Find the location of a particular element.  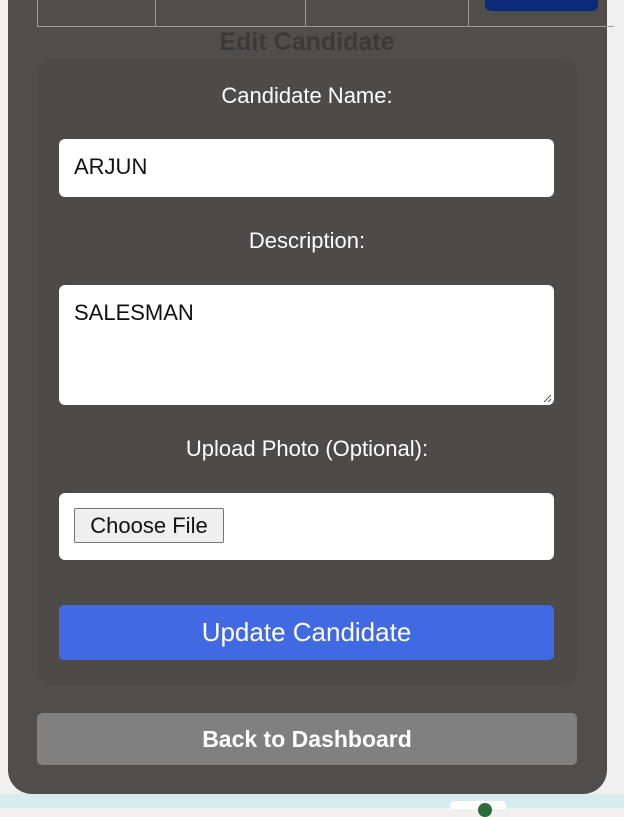

description-value: SALESMAN is located at coordinates (134, 312).